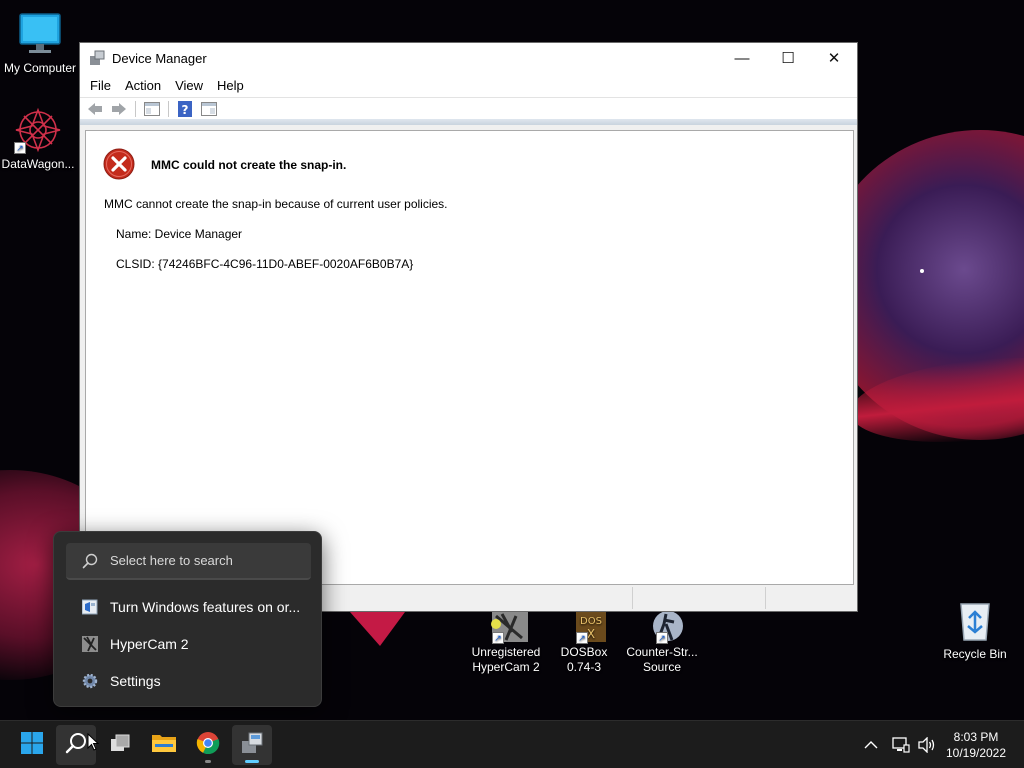 Image resolution: width=1024 pixels, height=768 pixels. Describe the element at coordinates (249, 165) in the screenshot. I see `error-title: MMC could not create the snap-in.` at that location.